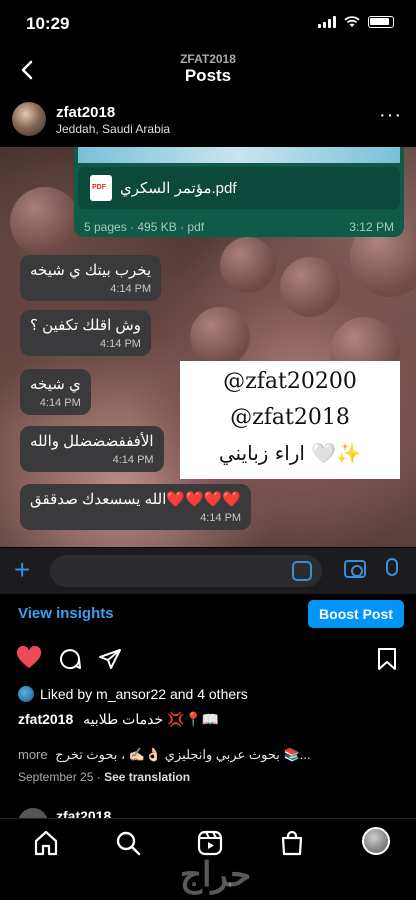 The height and width of the screenshot is (900, 416). Describe the element at coordinates (290, 381) in the screenshot. I see `handle-line-1: @zfat20200` at that location.